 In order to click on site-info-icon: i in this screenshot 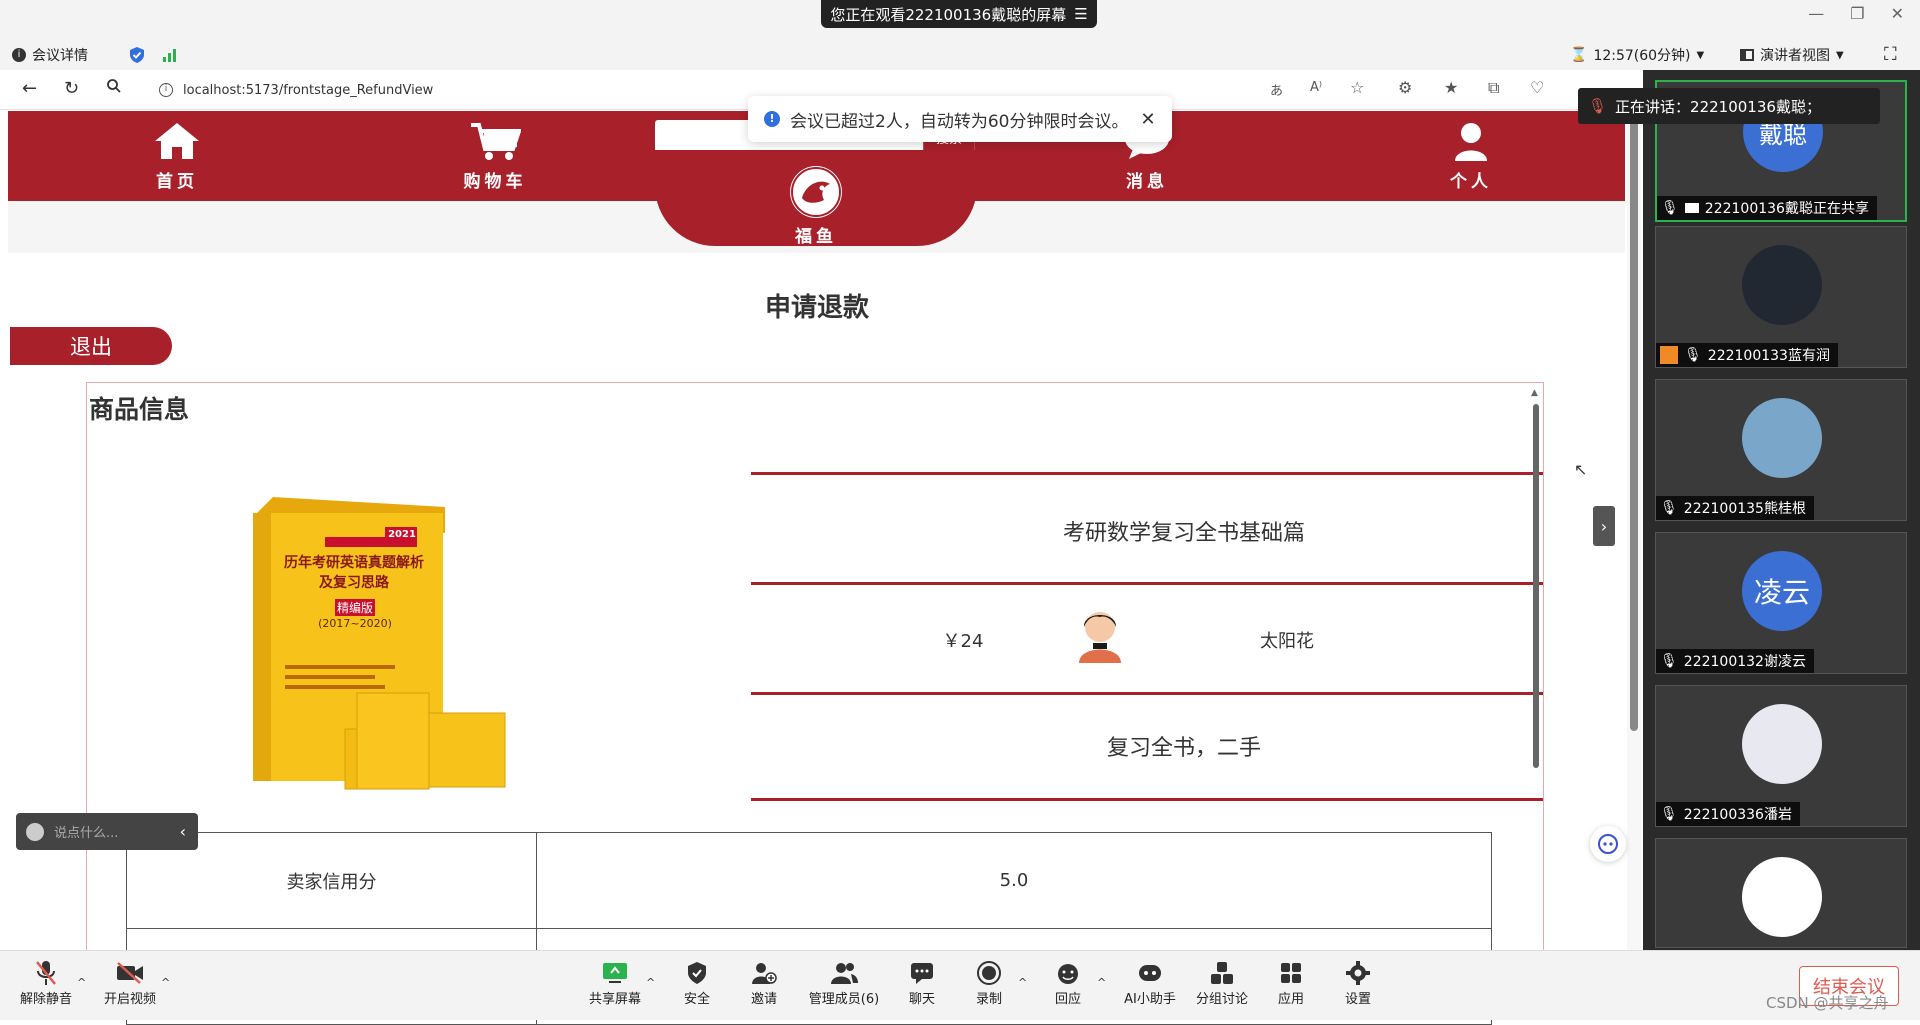, I will do `click(166, 90)`.